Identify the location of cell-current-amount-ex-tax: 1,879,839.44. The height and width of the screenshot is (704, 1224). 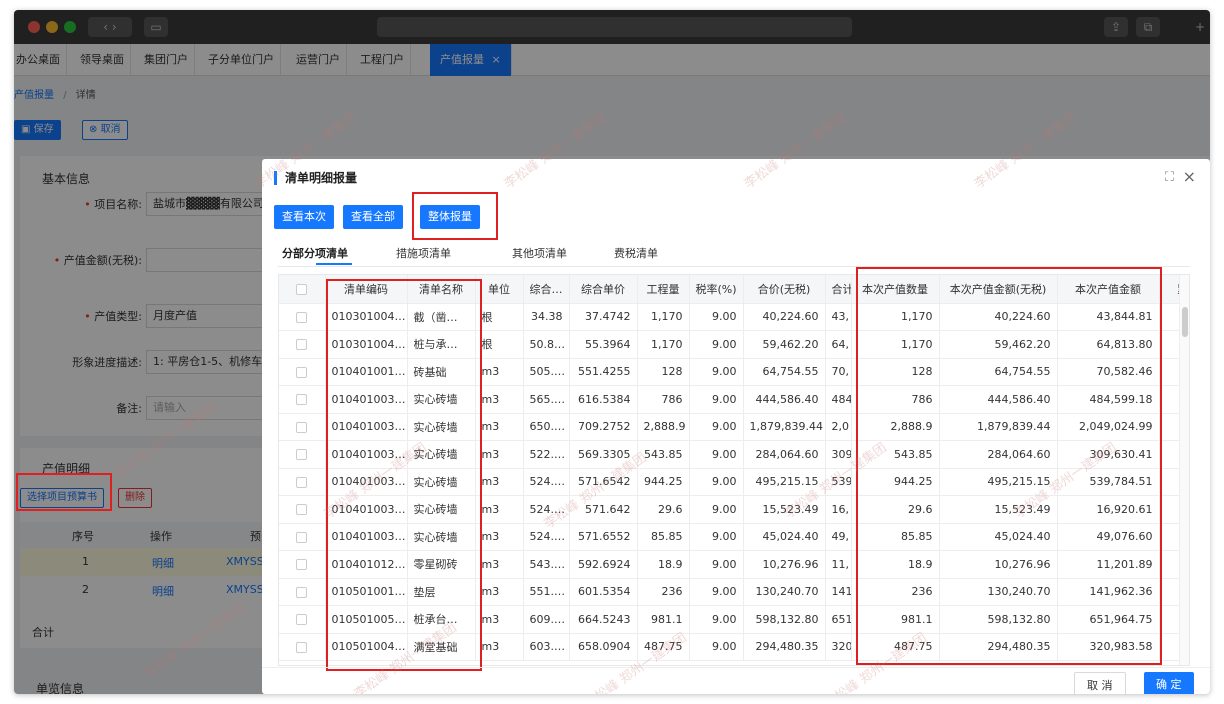
(998, 427).